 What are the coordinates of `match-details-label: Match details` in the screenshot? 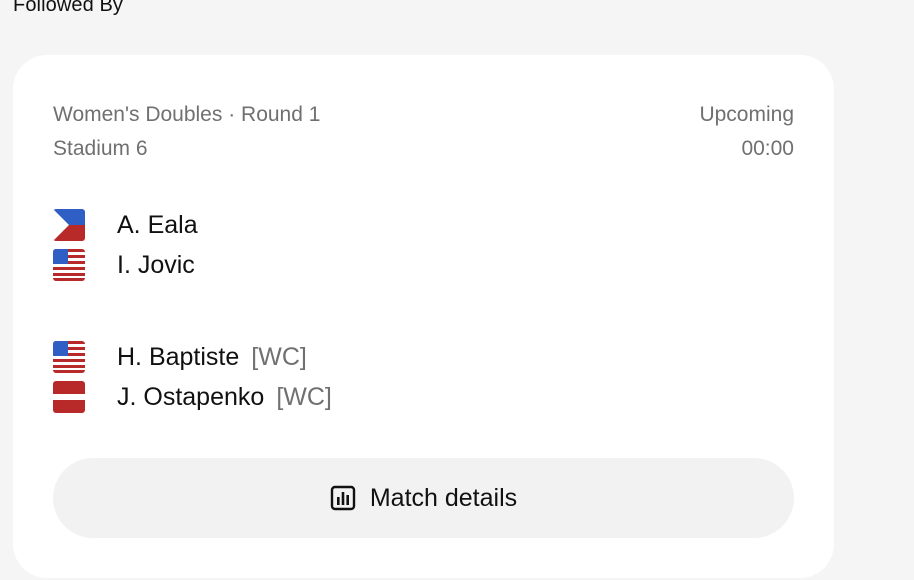 It's located at (443, 497).